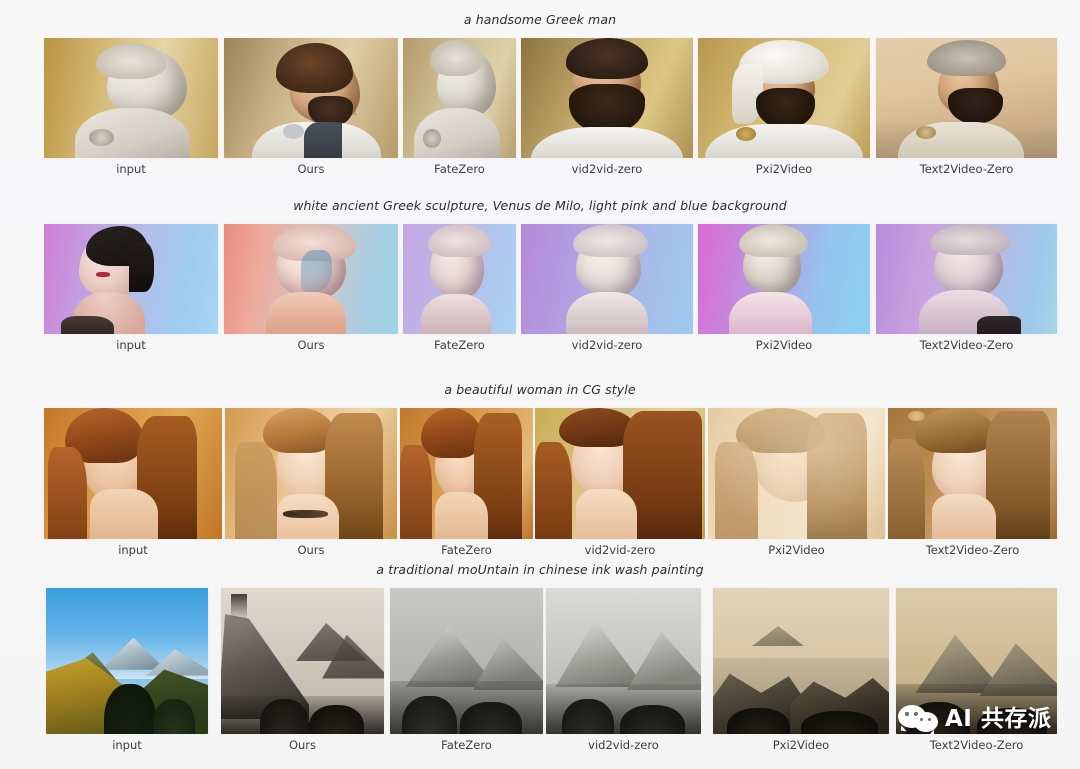 The width and height of the screenshot is (1080, 769). I want to click on image-row1-input, so click(131, 98).